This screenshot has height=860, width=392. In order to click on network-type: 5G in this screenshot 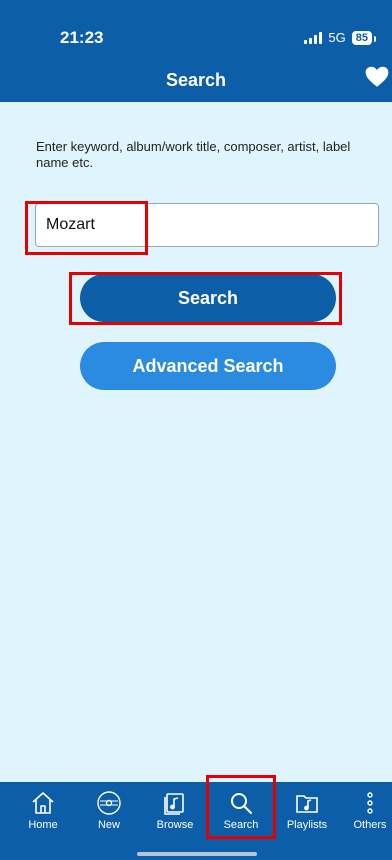, I will do `click(337, 37)`.